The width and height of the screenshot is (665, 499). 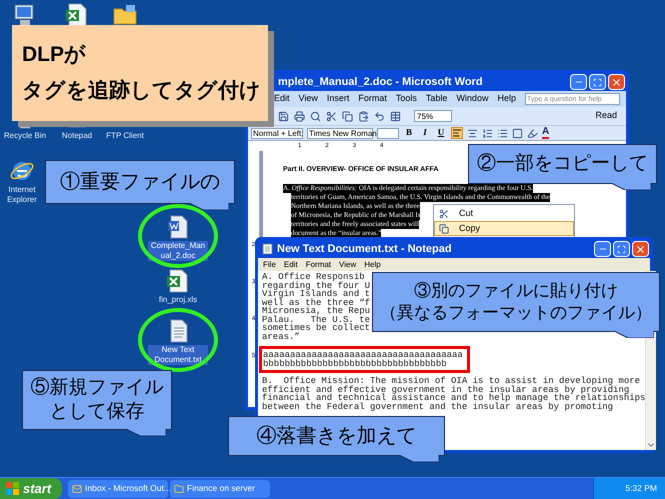 I want to click on align-center-icon, so click(x=472, y=133).